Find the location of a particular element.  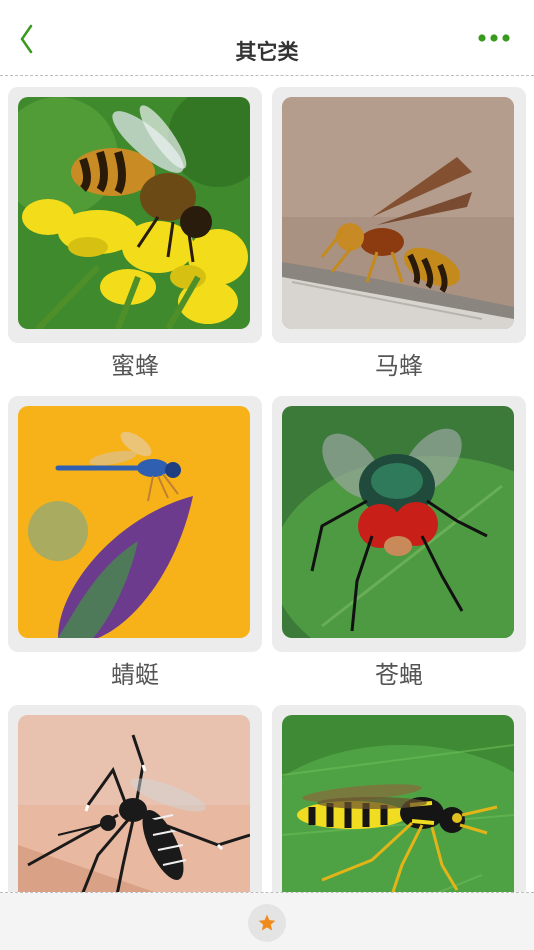

grid-item-mosquito is located at coordinates (135, 798).